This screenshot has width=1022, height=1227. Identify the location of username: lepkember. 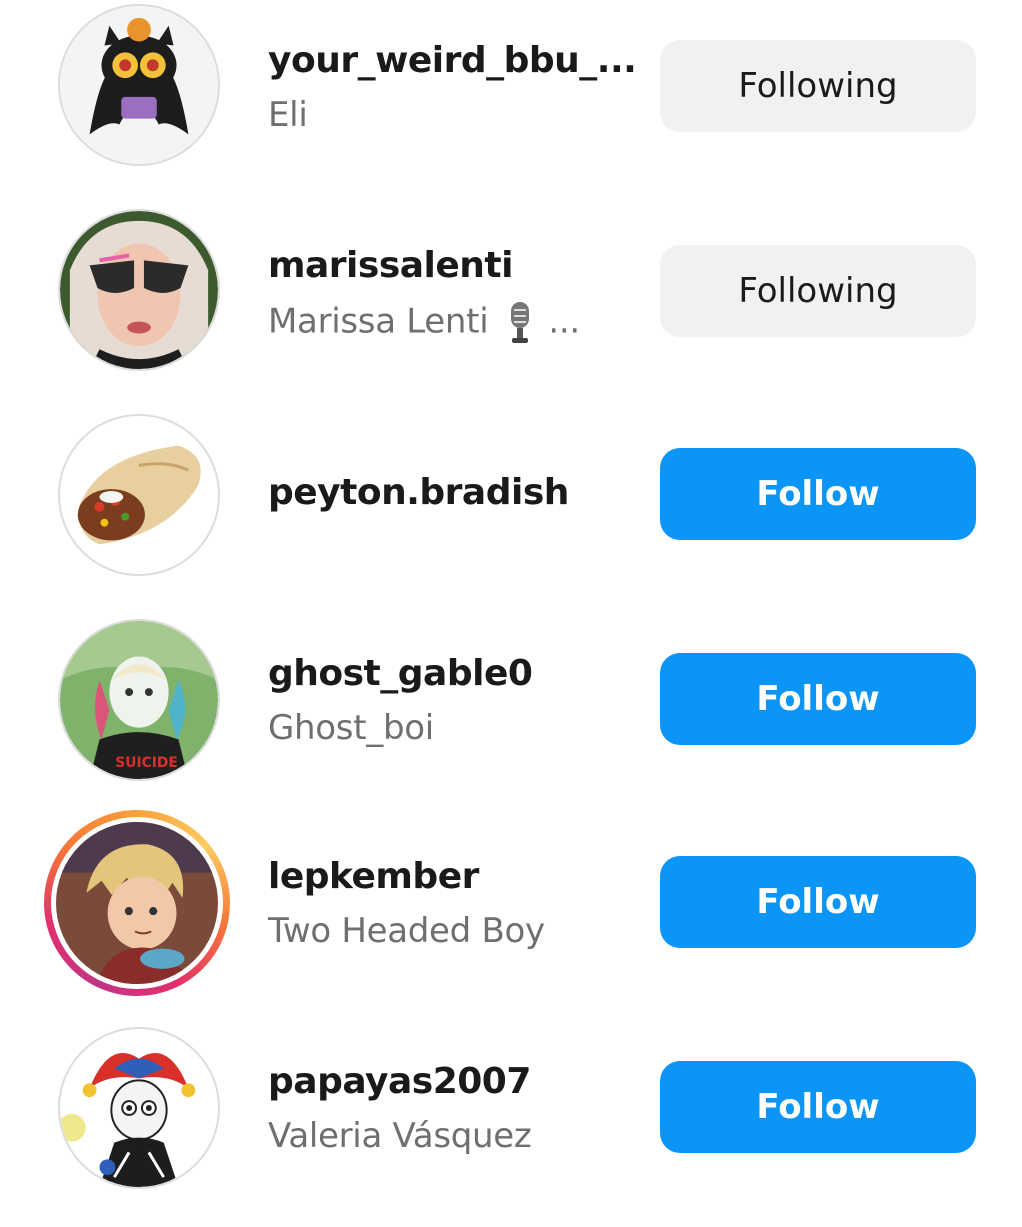
(453, 876).